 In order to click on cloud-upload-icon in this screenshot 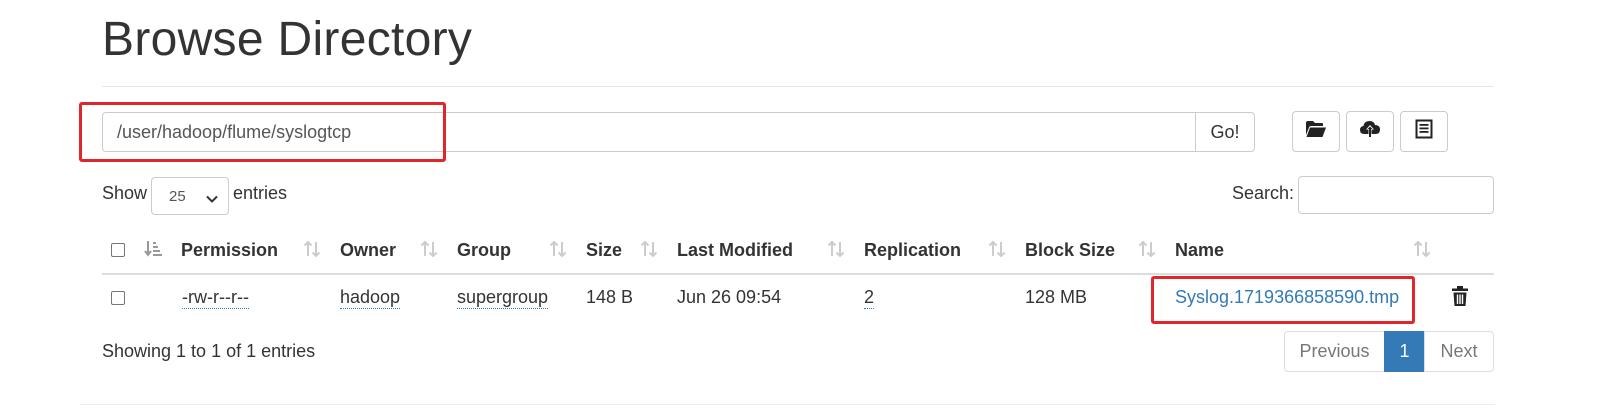, I will do `click(1370, 131)`.